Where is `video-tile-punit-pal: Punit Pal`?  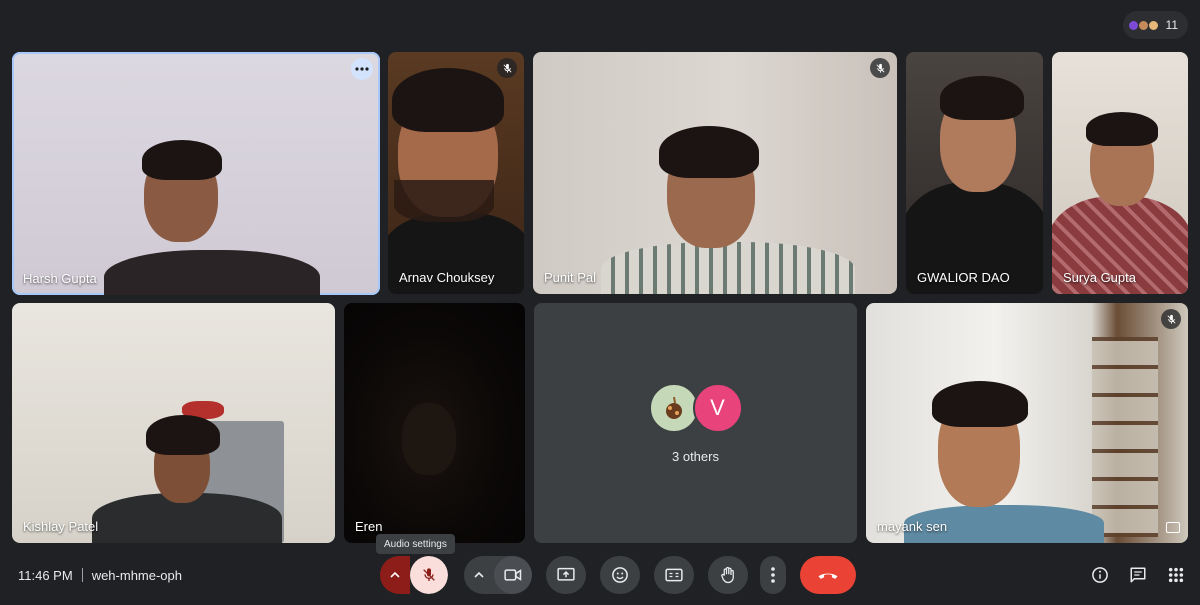 video-tile-punit-pal: Punit Pal is located at coordinates (715, 173).